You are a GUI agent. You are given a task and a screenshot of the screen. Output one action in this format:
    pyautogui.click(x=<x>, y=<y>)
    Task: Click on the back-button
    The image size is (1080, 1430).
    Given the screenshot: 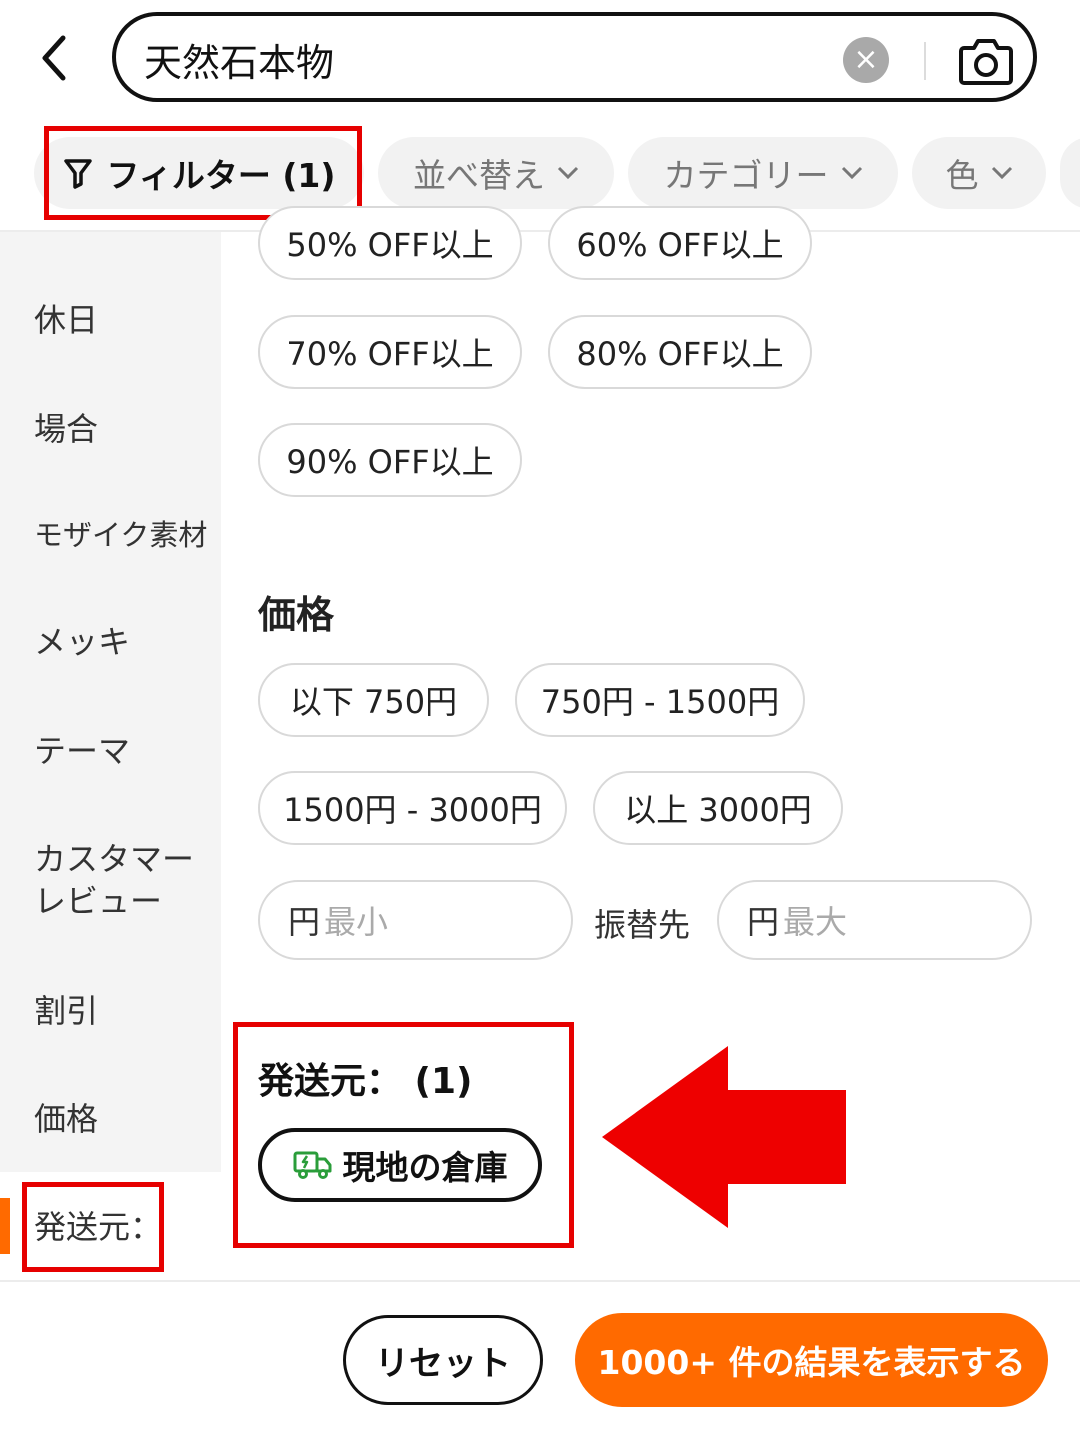 What is the action you would take?
    pyautogui.click(x=54, y=58)
    